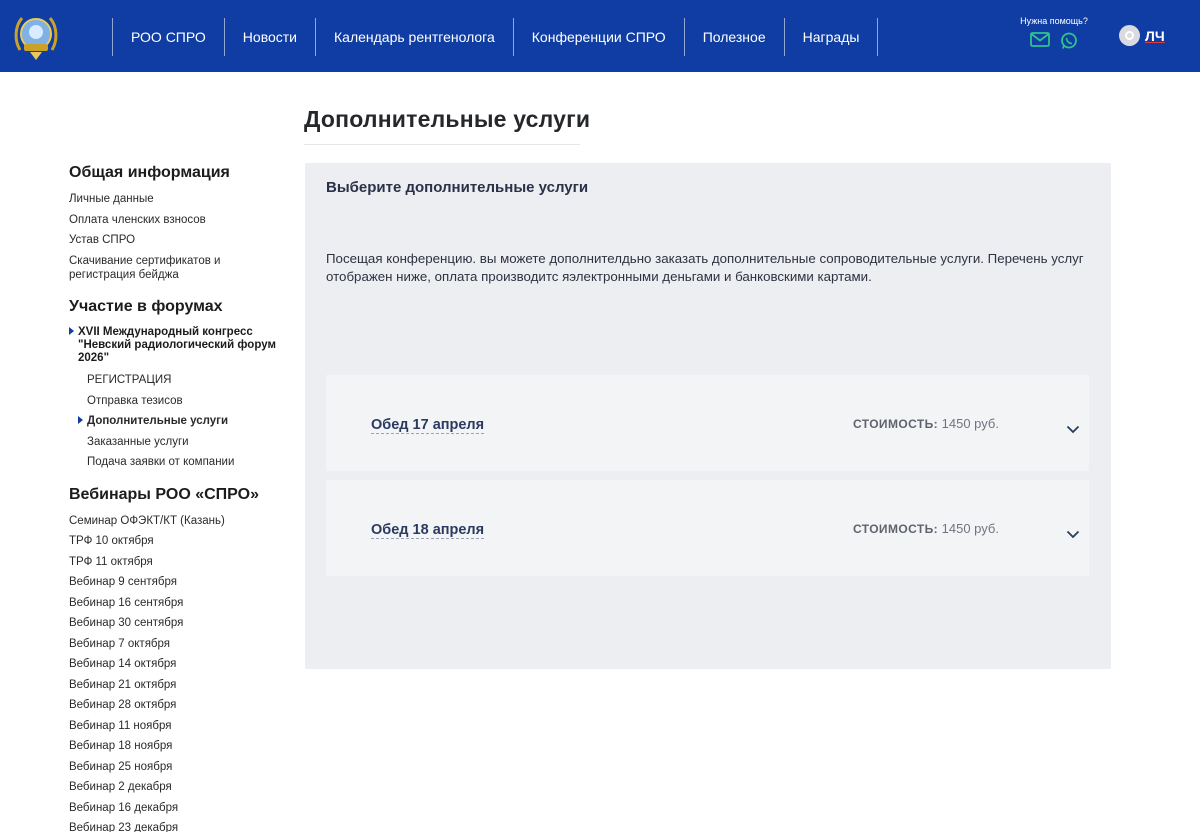 The width and height of the screenshot is (1200, 832). Describe the element at coordinates (179, 664) in the screenshot. I see `sidebar-item-webinar: Вебинар 14 октября` at that location.